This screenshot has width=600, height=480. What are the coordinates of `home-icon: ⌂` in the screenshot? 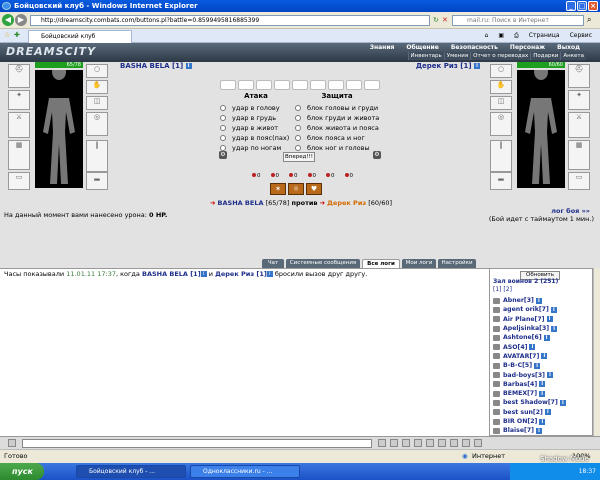 It's located at (487, 36).